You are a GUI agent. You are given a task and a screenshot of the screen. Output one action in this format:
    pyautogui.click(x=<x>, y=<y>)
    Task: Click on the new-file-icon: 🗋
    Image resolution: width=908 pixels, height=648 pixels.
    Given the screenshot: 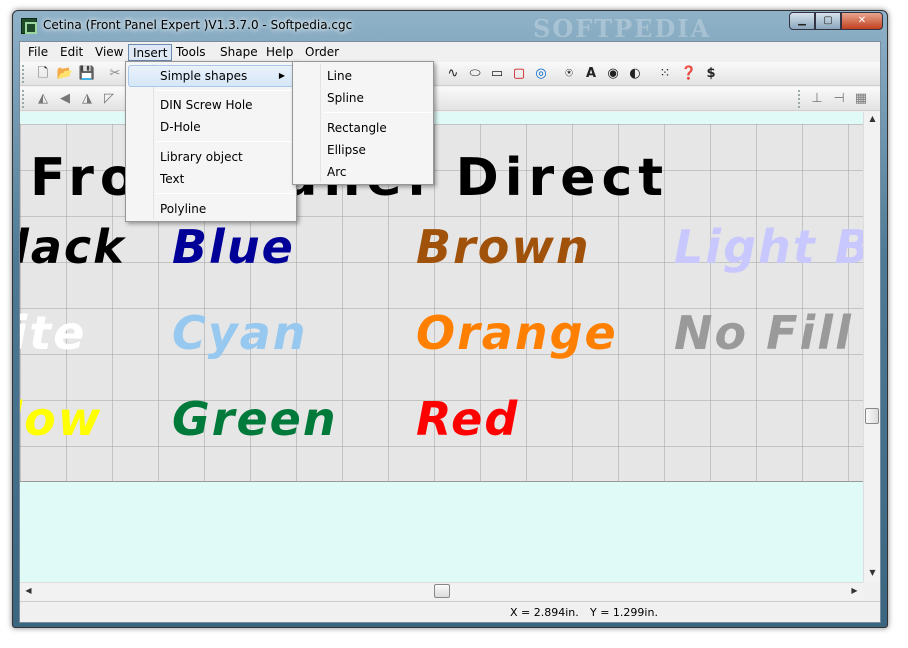 What is the action you would take?
    pyautogui.click(x=43, y=74)
    